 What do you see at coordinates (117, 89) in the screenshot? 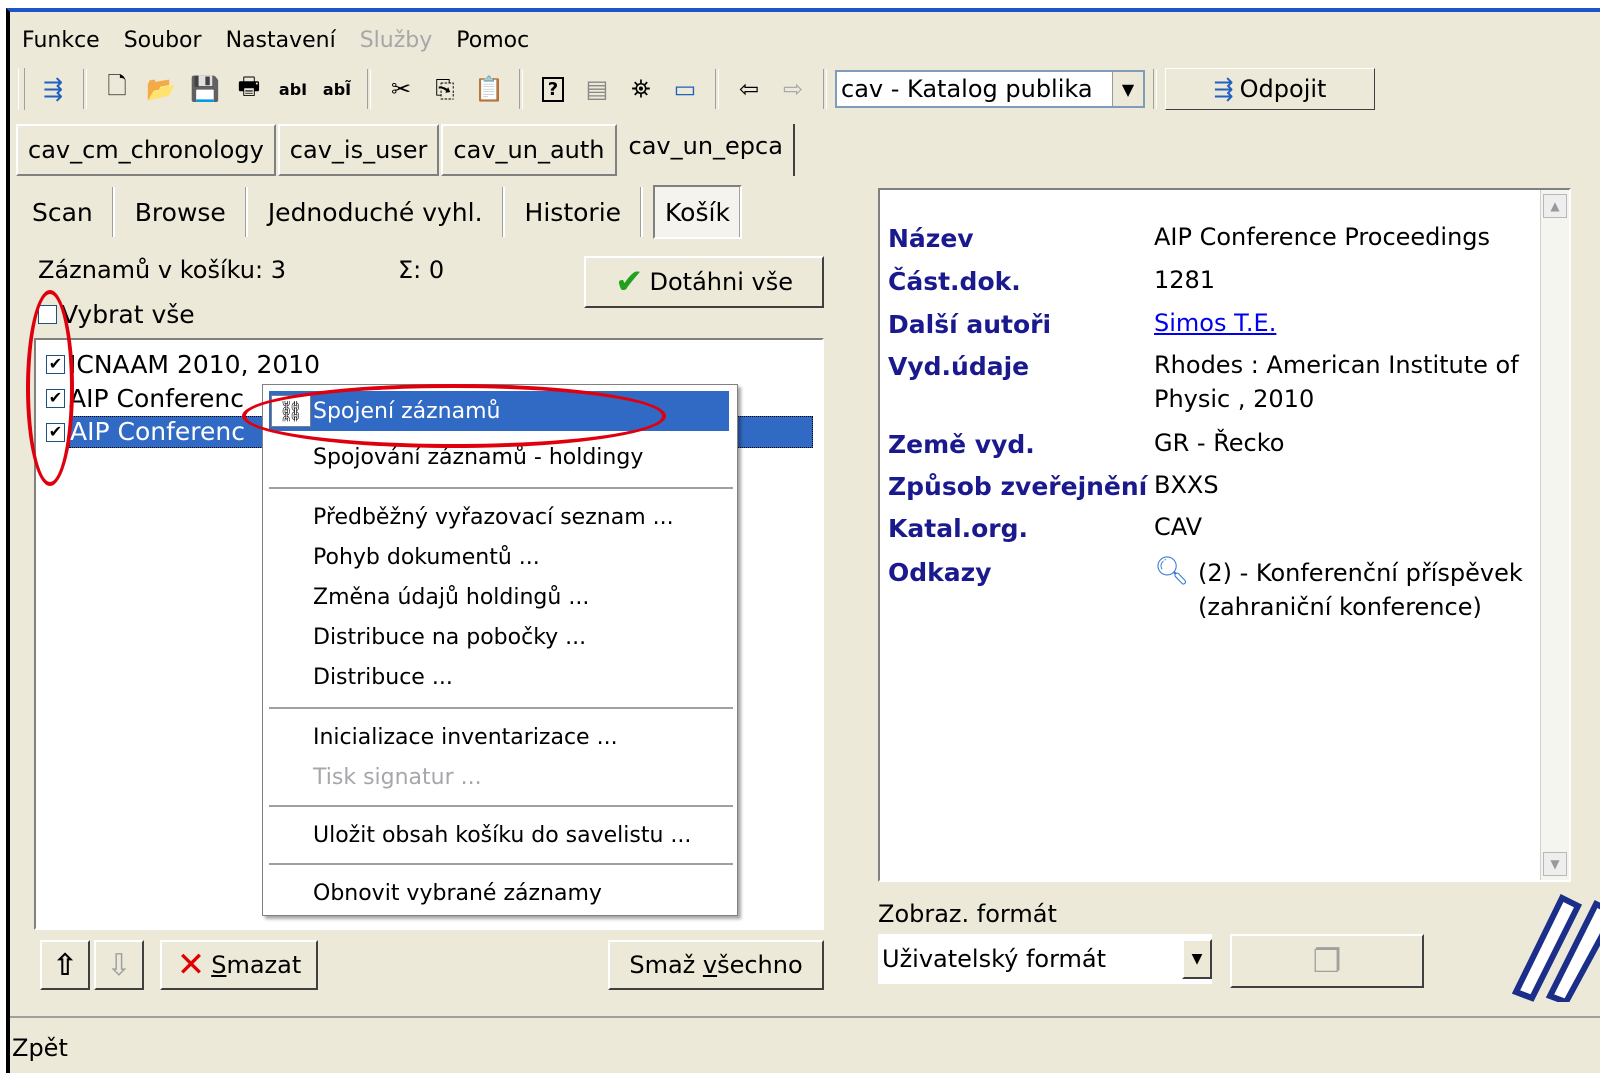
I see `new-doc-icon: 🗋` at bounding box center [117, 89].